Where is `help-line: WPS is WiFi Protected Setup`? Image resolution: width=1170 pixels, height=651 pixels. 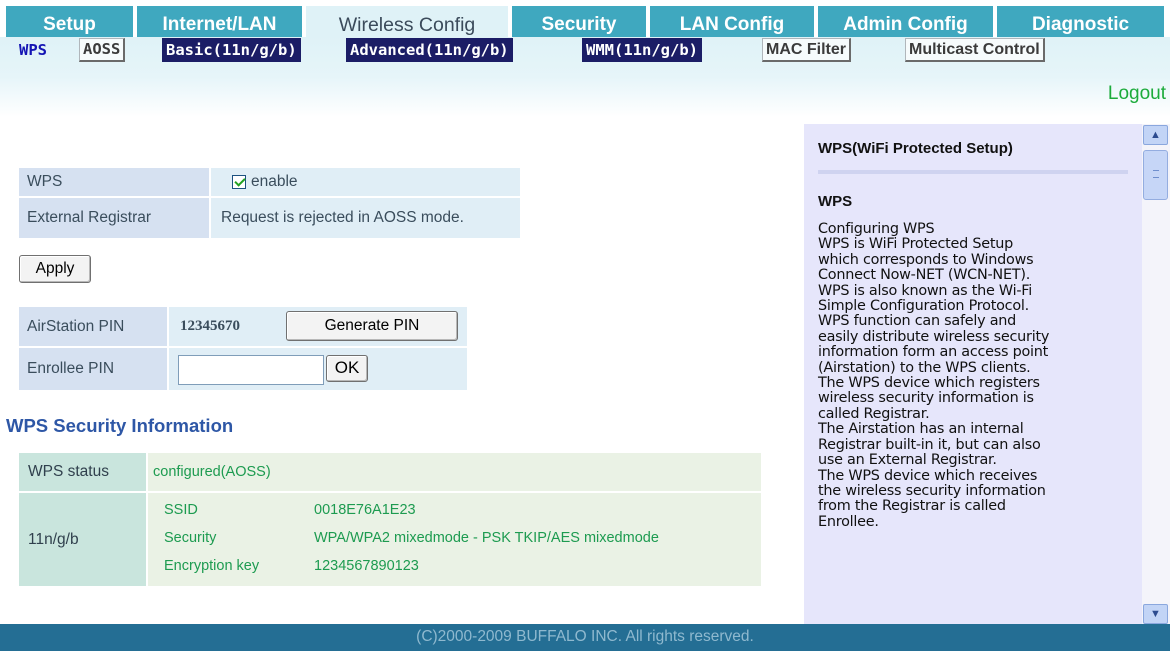 help-line: WPS is WiFi Protected Setup is located at coordinates (915, 244).